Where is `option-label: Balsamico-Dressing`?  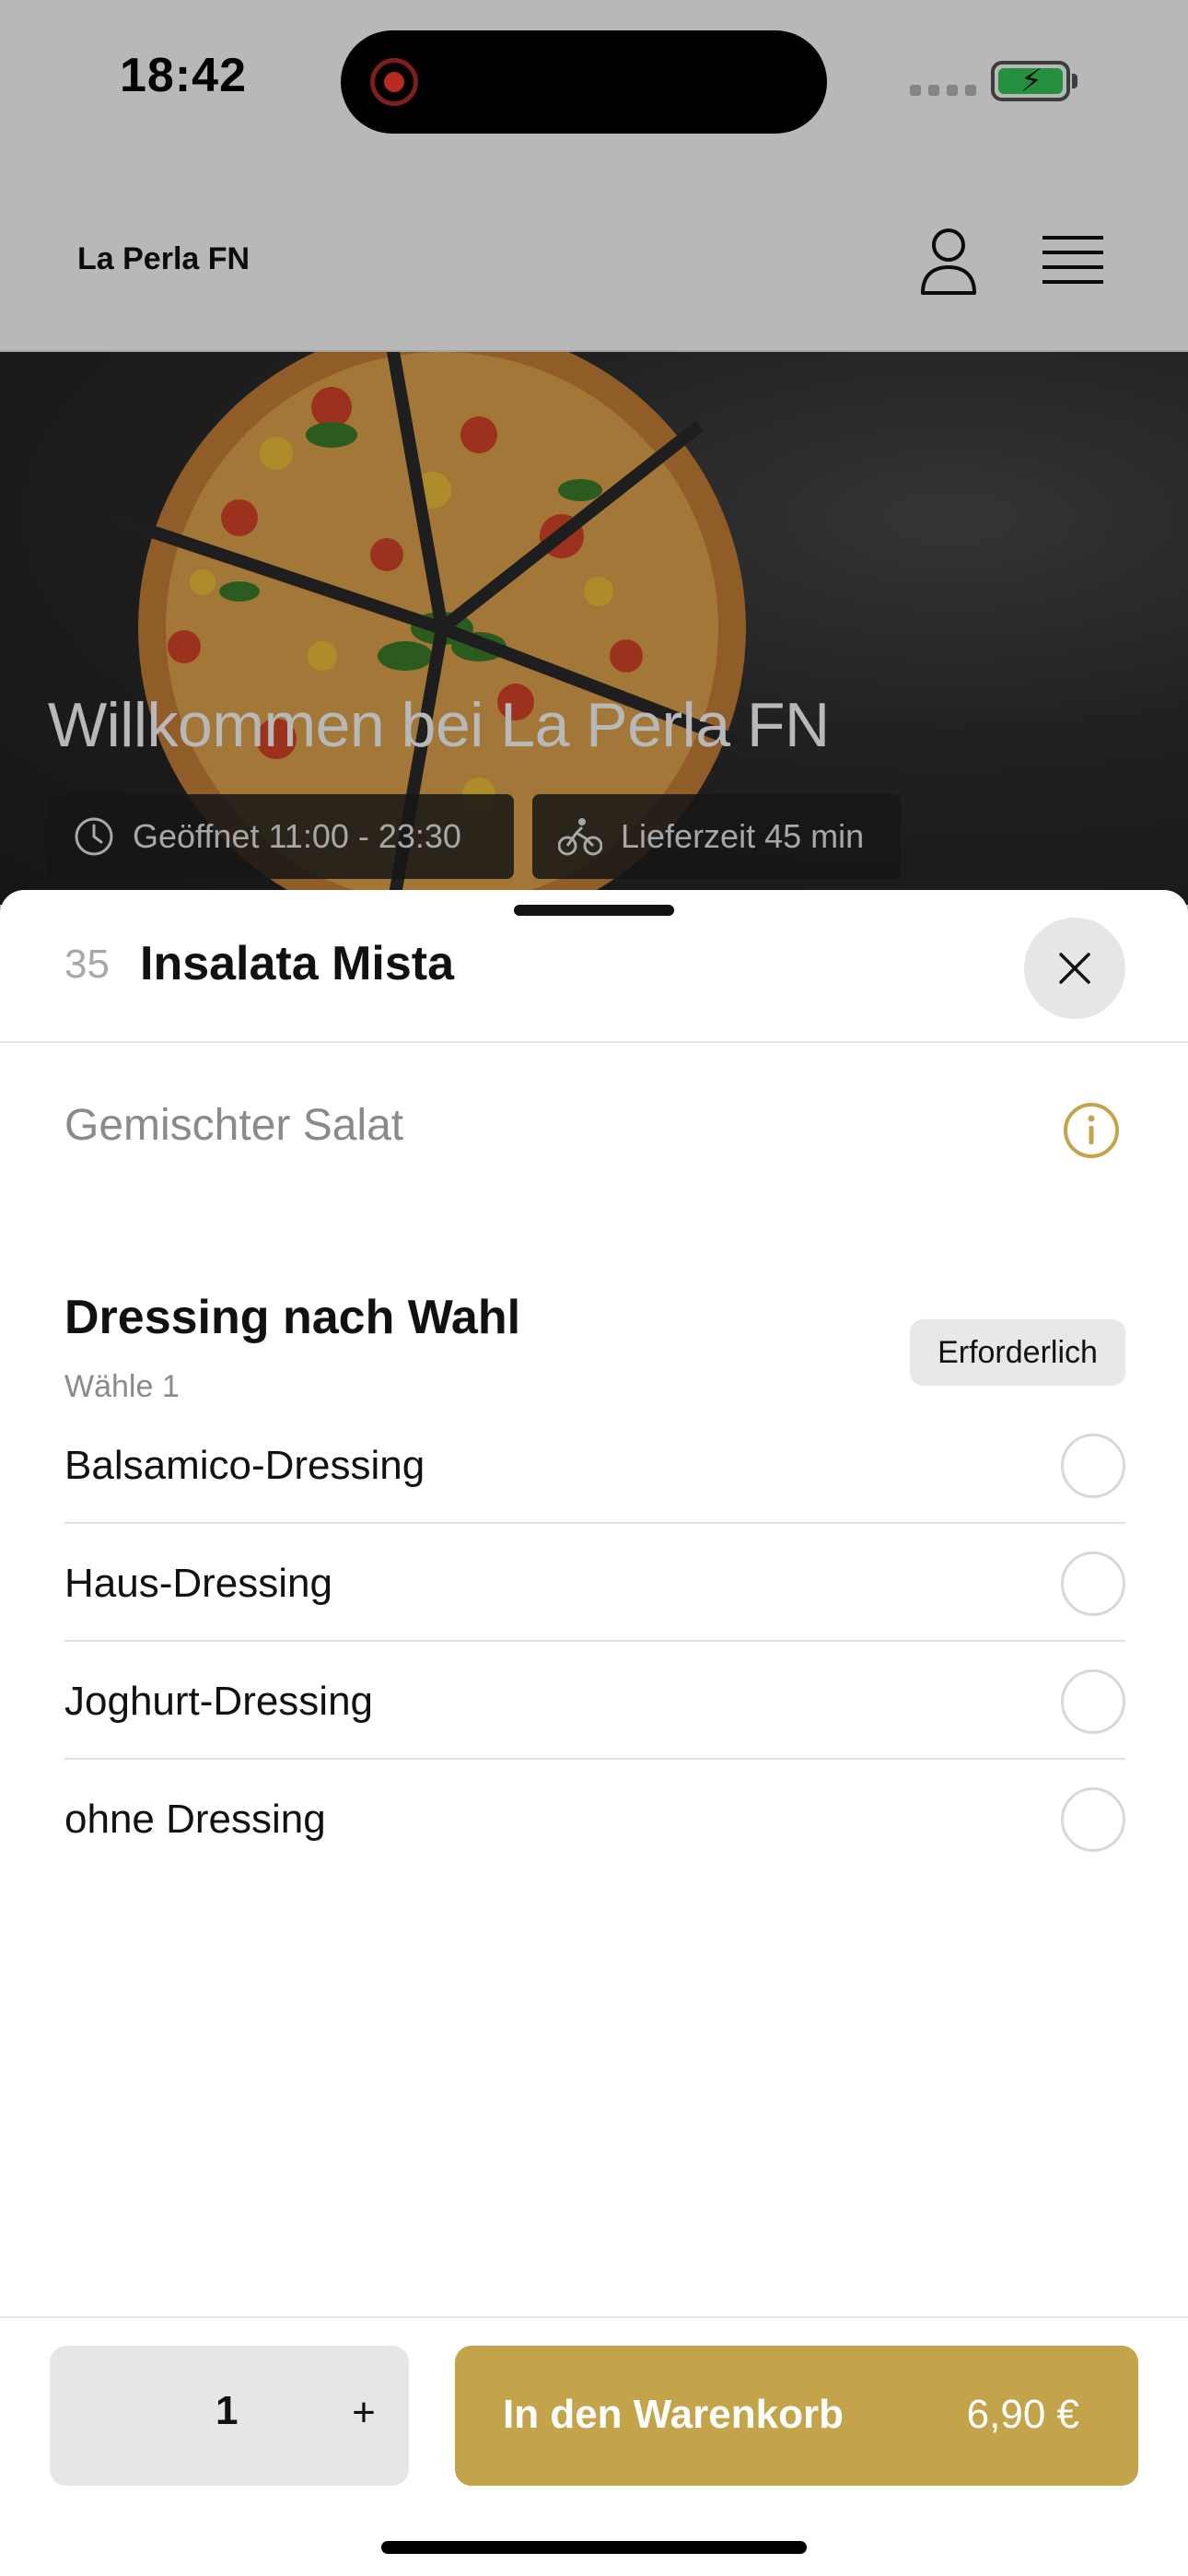 option-label: Balsamico-Dressing is located at coordinates (244, 1465).